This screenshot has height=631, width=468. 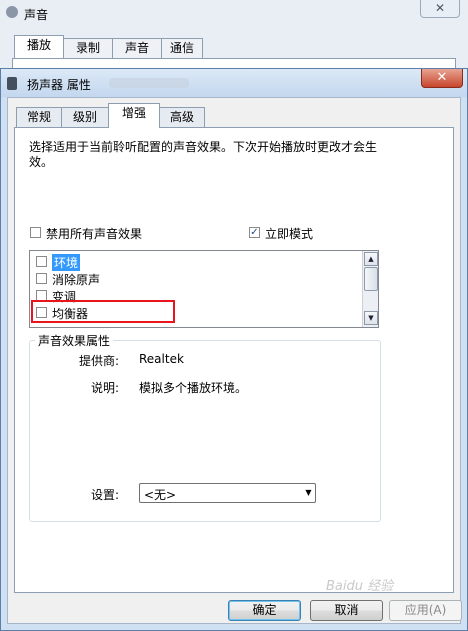 What do you see at coordinates (39, 117) in the screenshot?
I see `tab-general: 常规` at bounding box center [39, 117].